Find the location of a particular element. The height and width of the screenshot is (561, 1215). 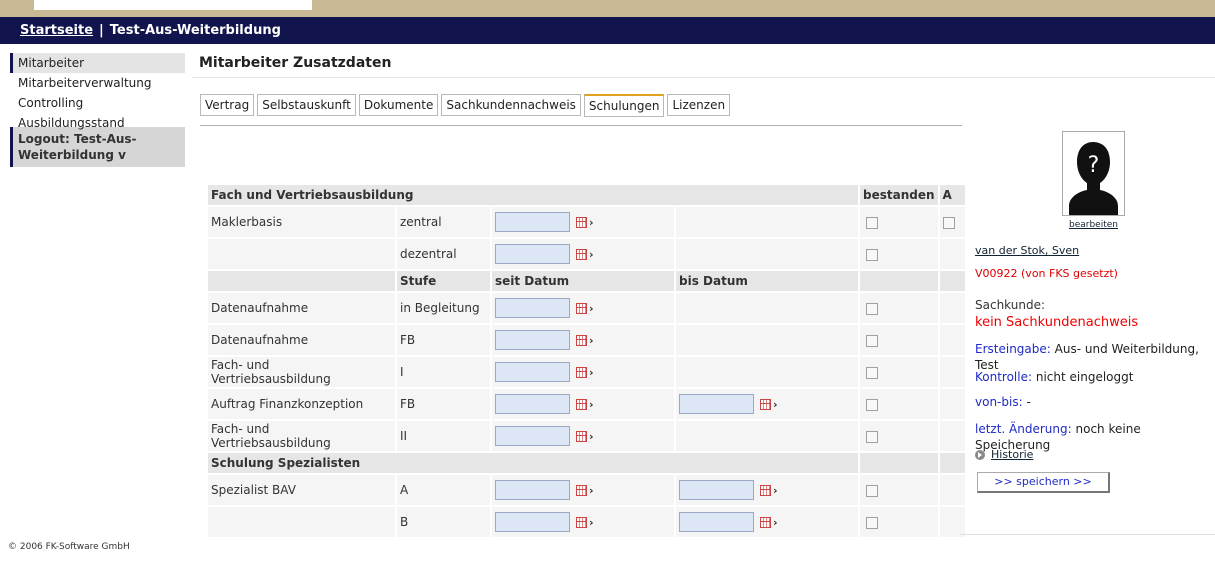

avatar-placeholder-icon: ? is located at coordinates (1093, 173).